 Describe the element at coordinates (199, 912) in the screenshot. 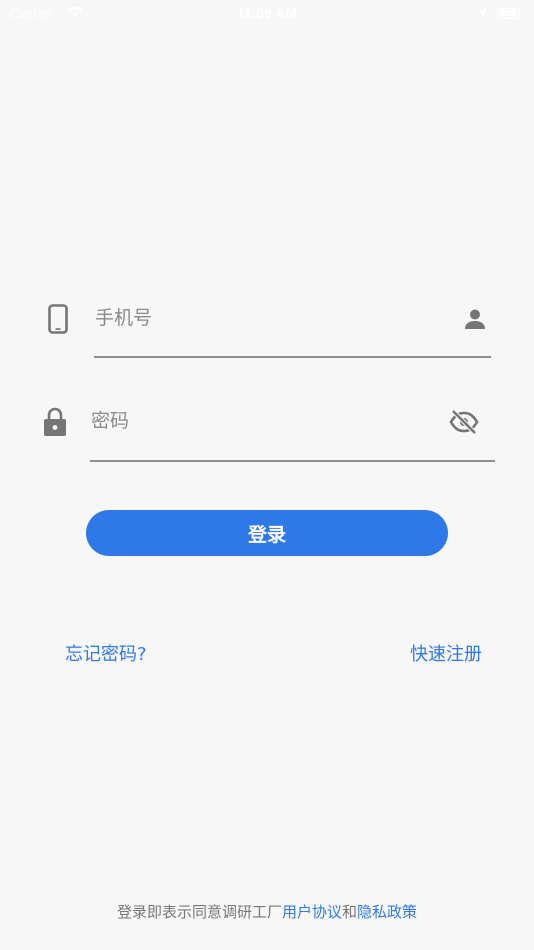

I see `agreement-prefix: 登录即表示同意调研工厂` at that location.